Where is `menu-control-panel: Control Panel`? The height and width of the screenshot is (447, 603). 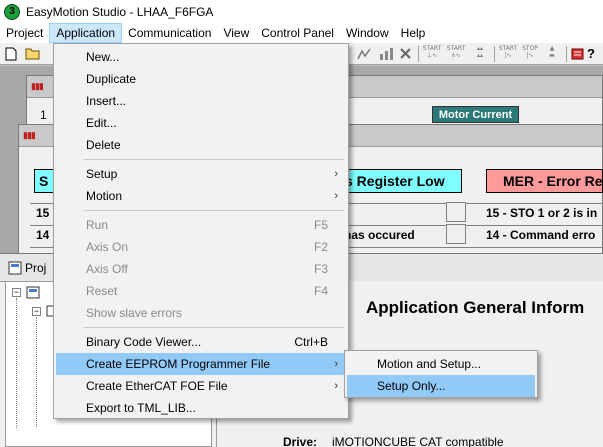 menu-control-panel: Control Panel is located at coordinates (297, 33).